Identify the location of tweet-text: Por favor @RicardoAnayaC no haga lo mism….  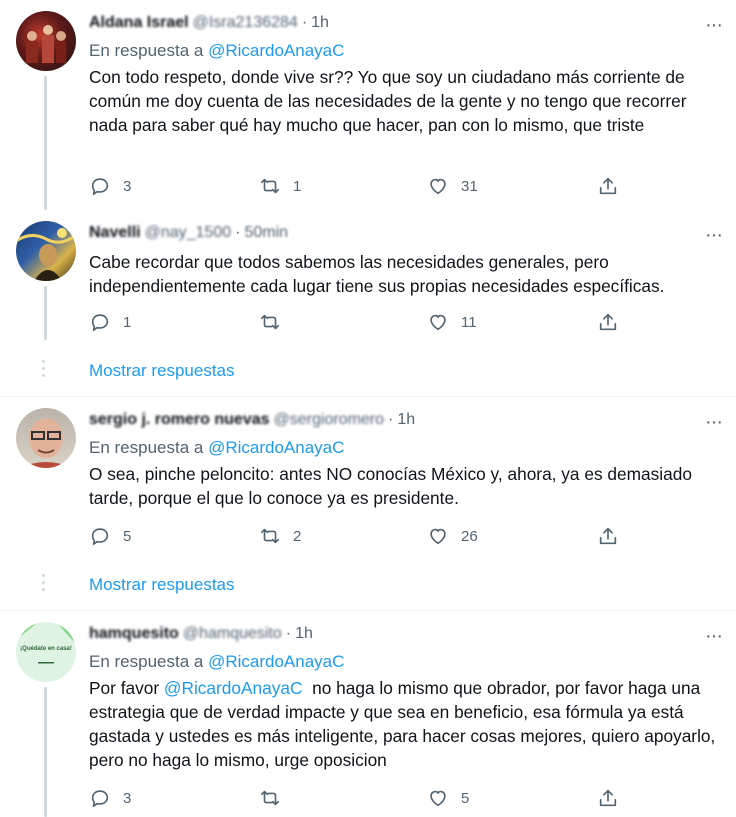
(404, 724).